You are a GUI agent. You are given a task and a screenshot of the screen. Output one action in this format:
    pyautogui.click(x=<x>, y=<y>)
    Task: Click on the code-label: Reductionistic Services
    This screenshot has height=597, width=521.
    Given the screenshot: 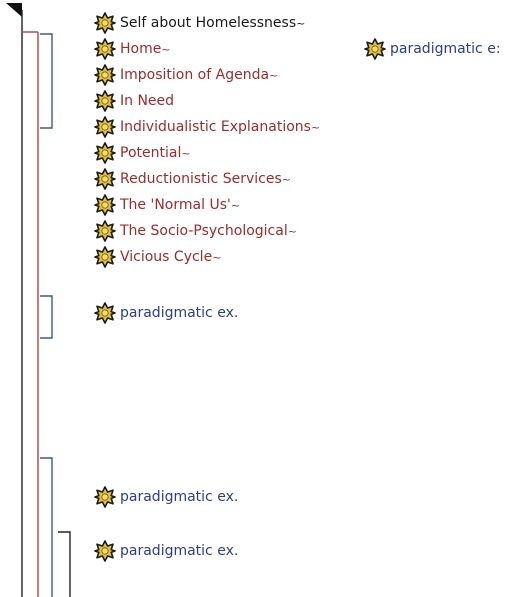 What is the action you would take?
    pyautogui.click(x=201, y=179)
    